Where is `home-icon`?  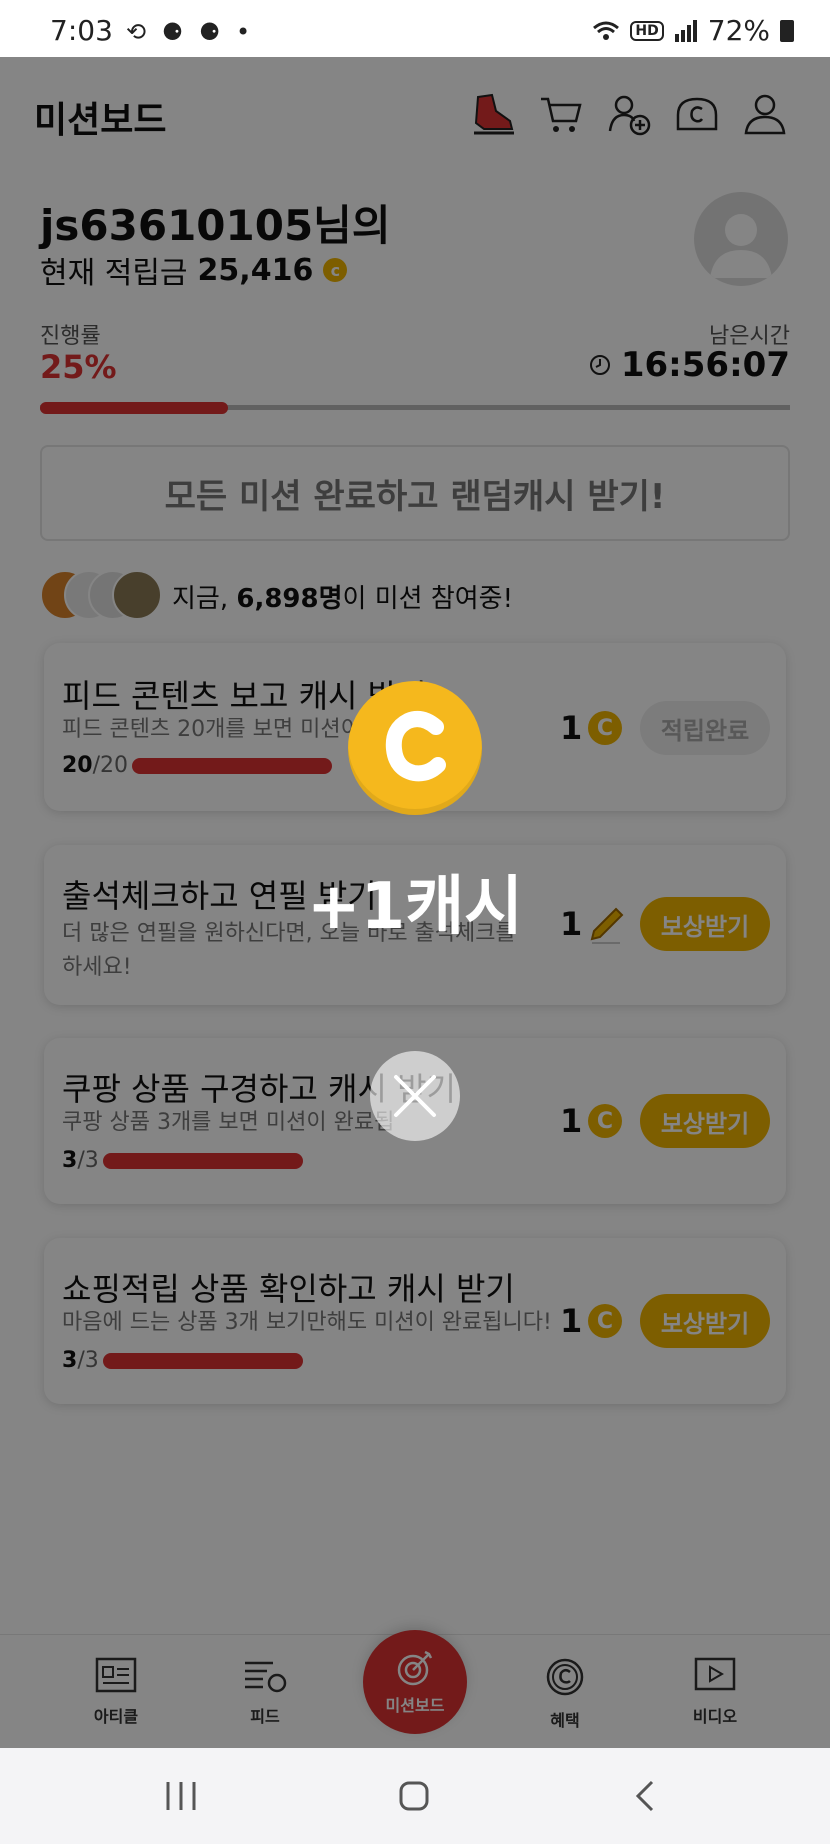 home-icon is located at coordinates (414, 1796).